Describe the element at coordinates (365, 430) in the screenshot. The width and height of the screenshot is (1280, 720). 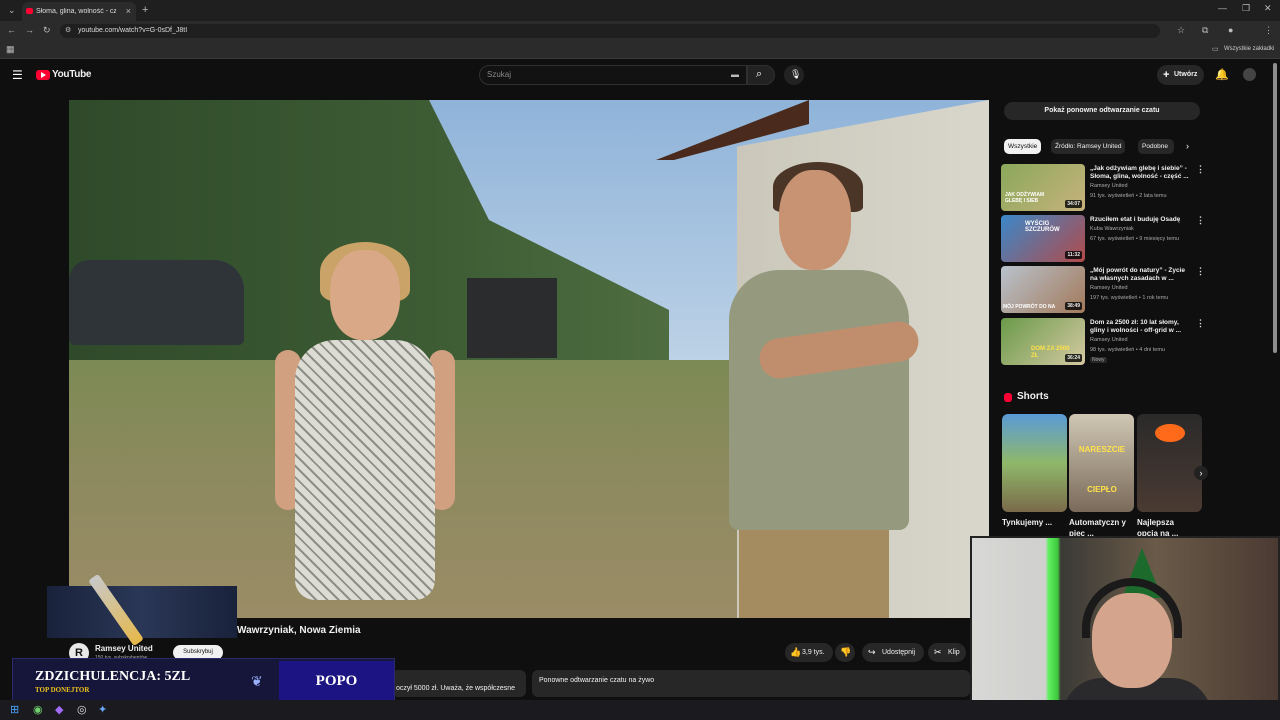
I see `video-woman` at that location.